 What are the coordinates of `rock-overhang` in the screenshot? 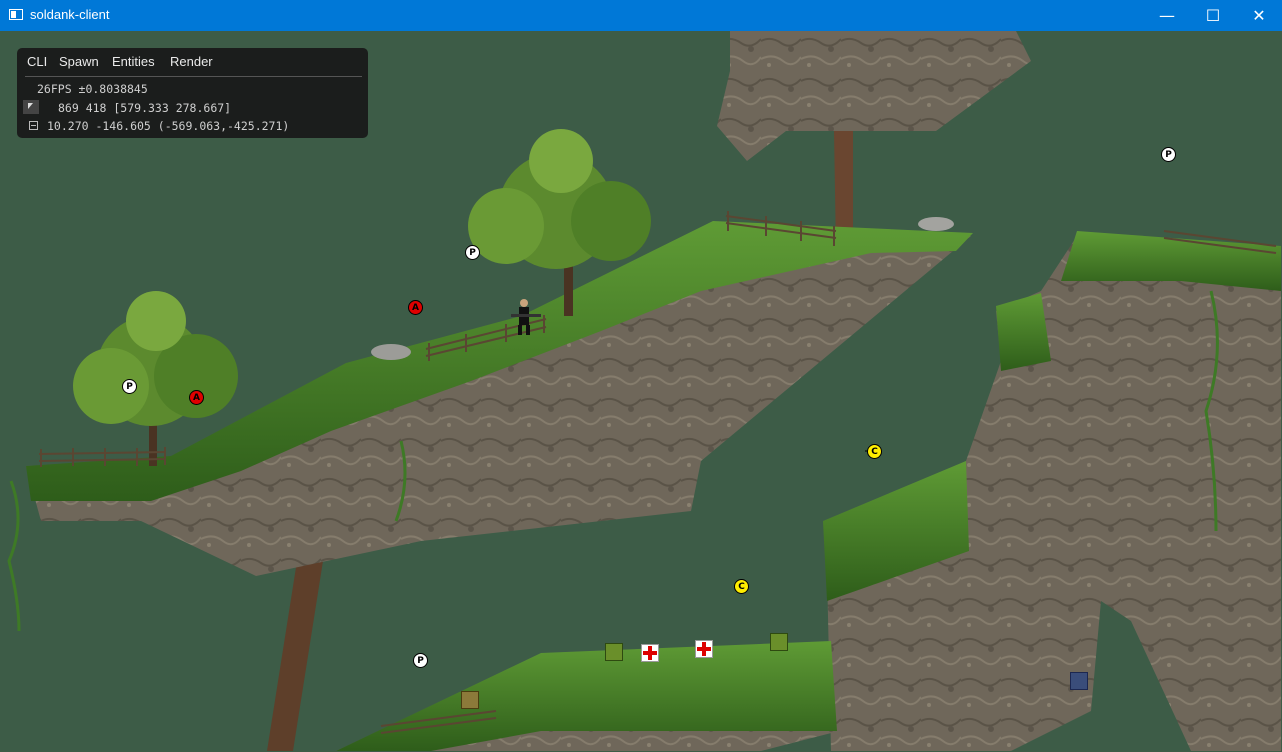 It's located at (874, 96).